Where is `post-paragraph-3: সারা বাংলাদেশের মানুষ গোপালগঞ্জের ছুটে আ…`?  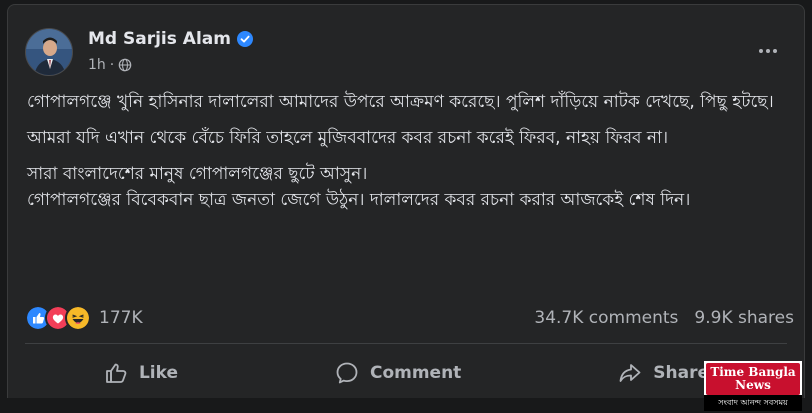 post-paragraph-3: সারা বাংলাদেশের মানুষ গোপালগঞ্জের ছুটে আ… is located at coordinates (359, 187).